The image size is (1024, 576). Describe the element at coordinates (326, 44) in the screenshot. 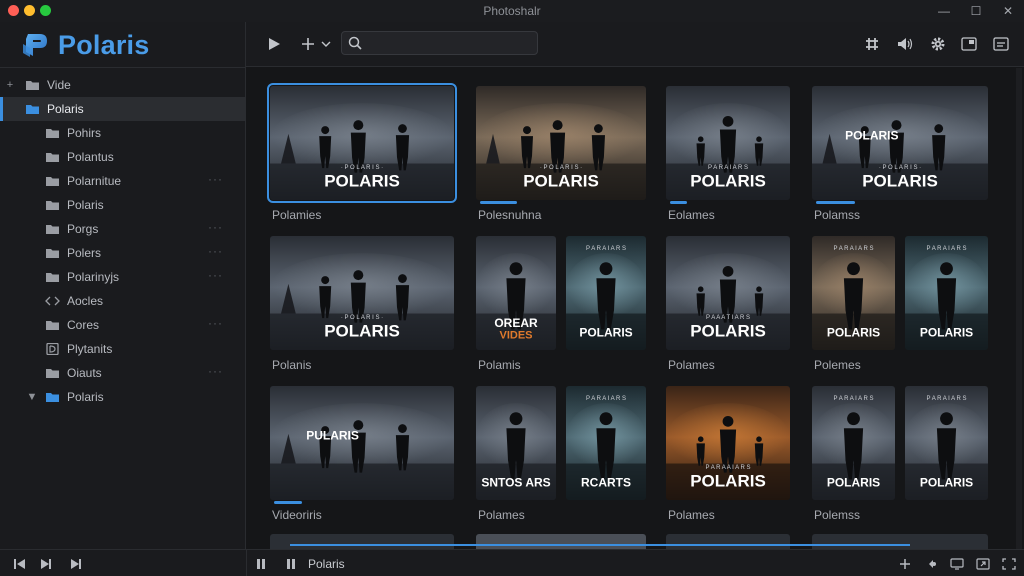

I see `chevron-down-icon` at that location.